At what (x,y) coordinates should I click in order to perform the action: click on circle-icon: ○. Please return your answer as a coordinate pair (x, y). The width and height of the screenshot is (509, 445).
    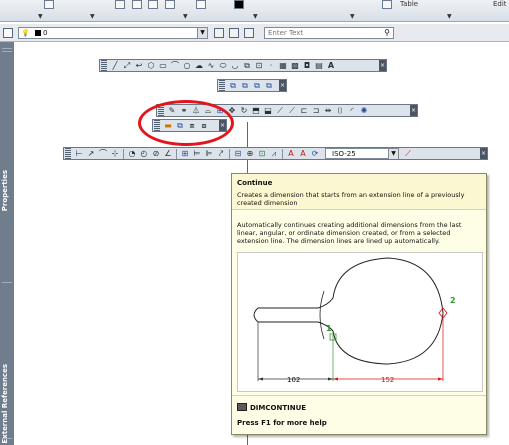
    Looking at the image, I should click on (187, 66).